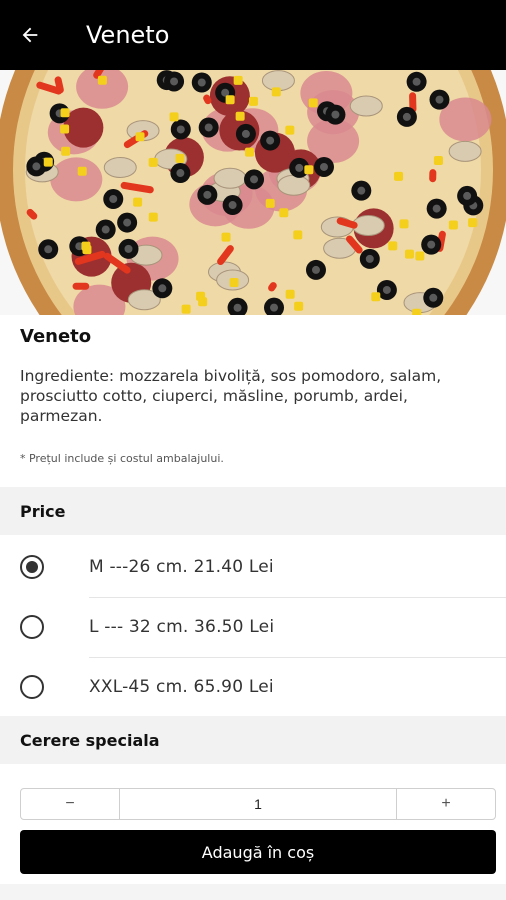  Describe the element at coordinates (253, 740) in the screenshot. I see `special-request-header: Cerere speciala` at that location.